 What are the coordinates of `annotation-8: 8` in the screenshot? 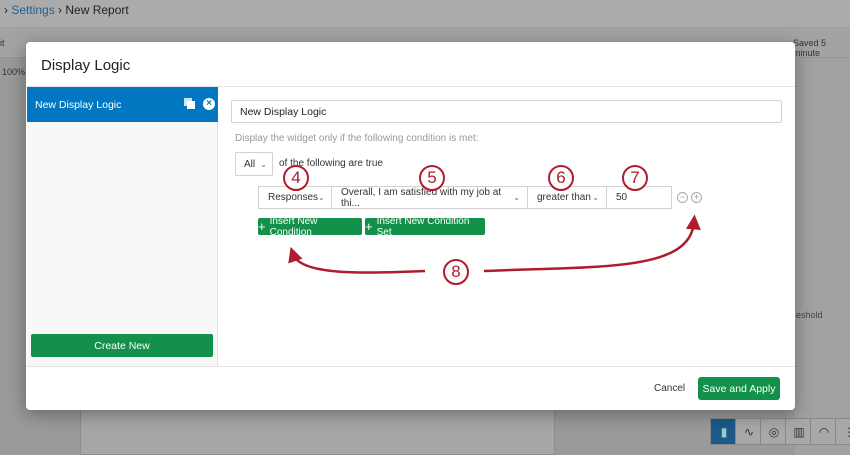 It's located at (456, 272).